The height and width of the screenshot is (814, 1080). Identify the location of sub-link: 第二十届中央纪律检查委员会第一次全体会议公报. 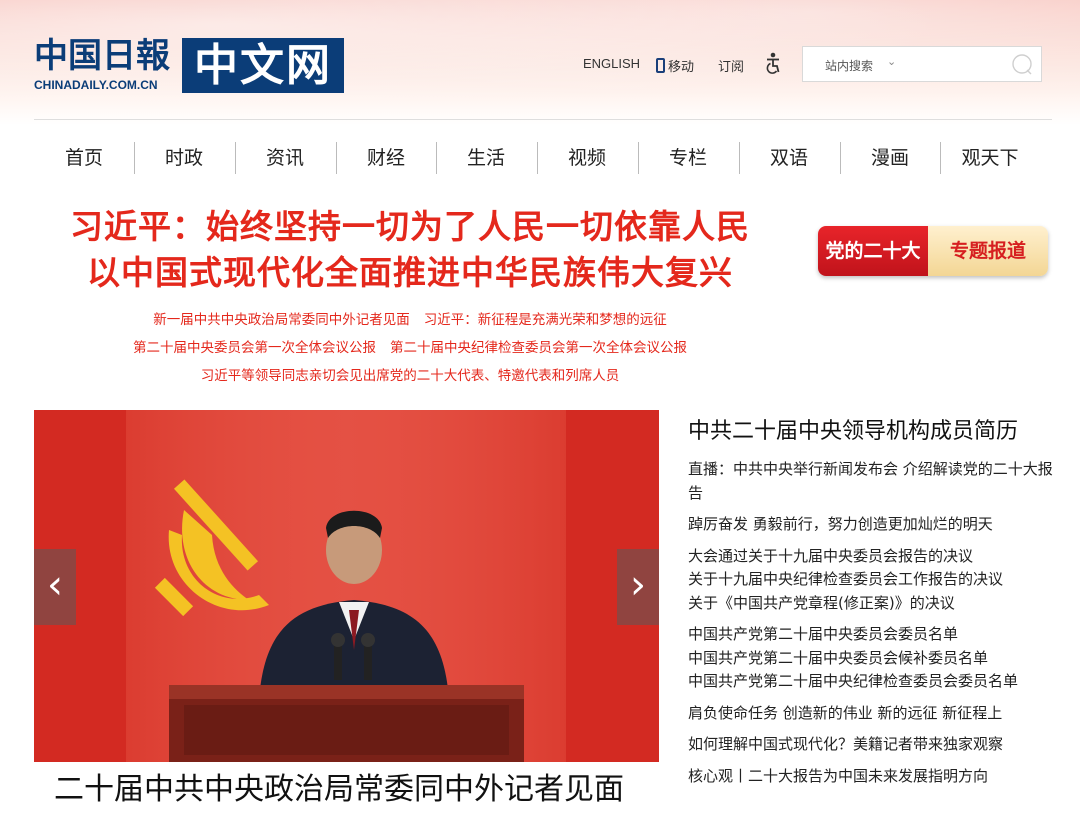
(538, 348).